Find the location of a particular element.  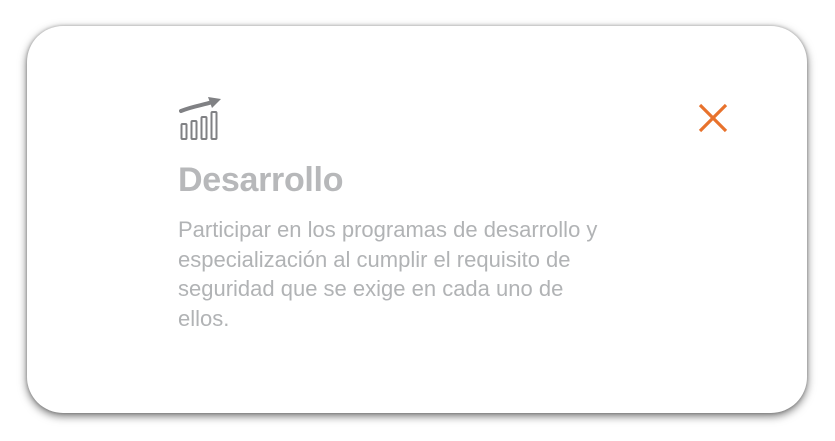

growth-bars-icon is located at coordinates (201, 119).